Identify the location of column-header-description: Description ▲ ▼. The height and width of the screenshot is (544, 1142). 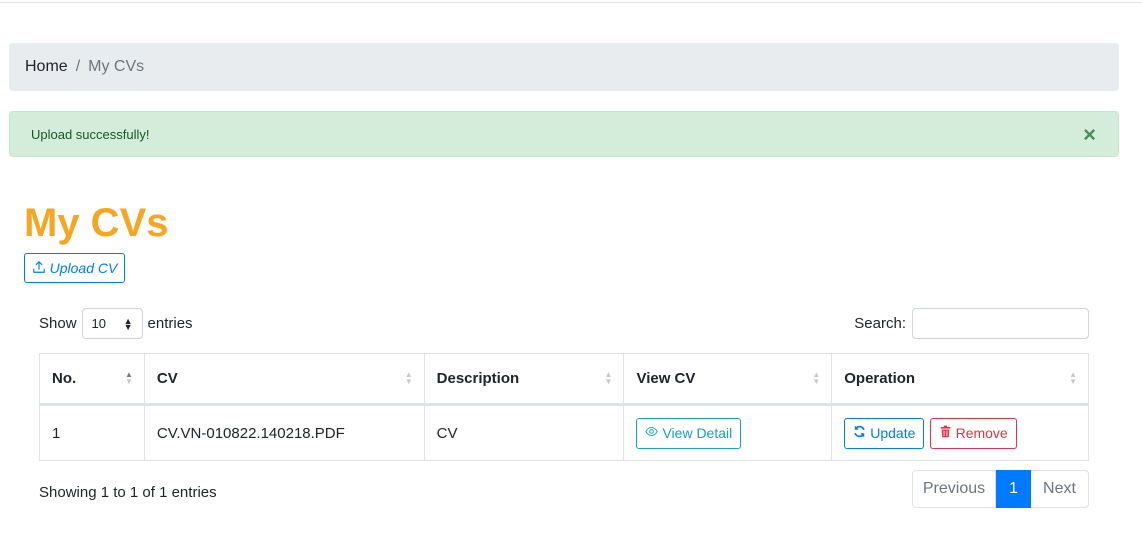
(524, 379).